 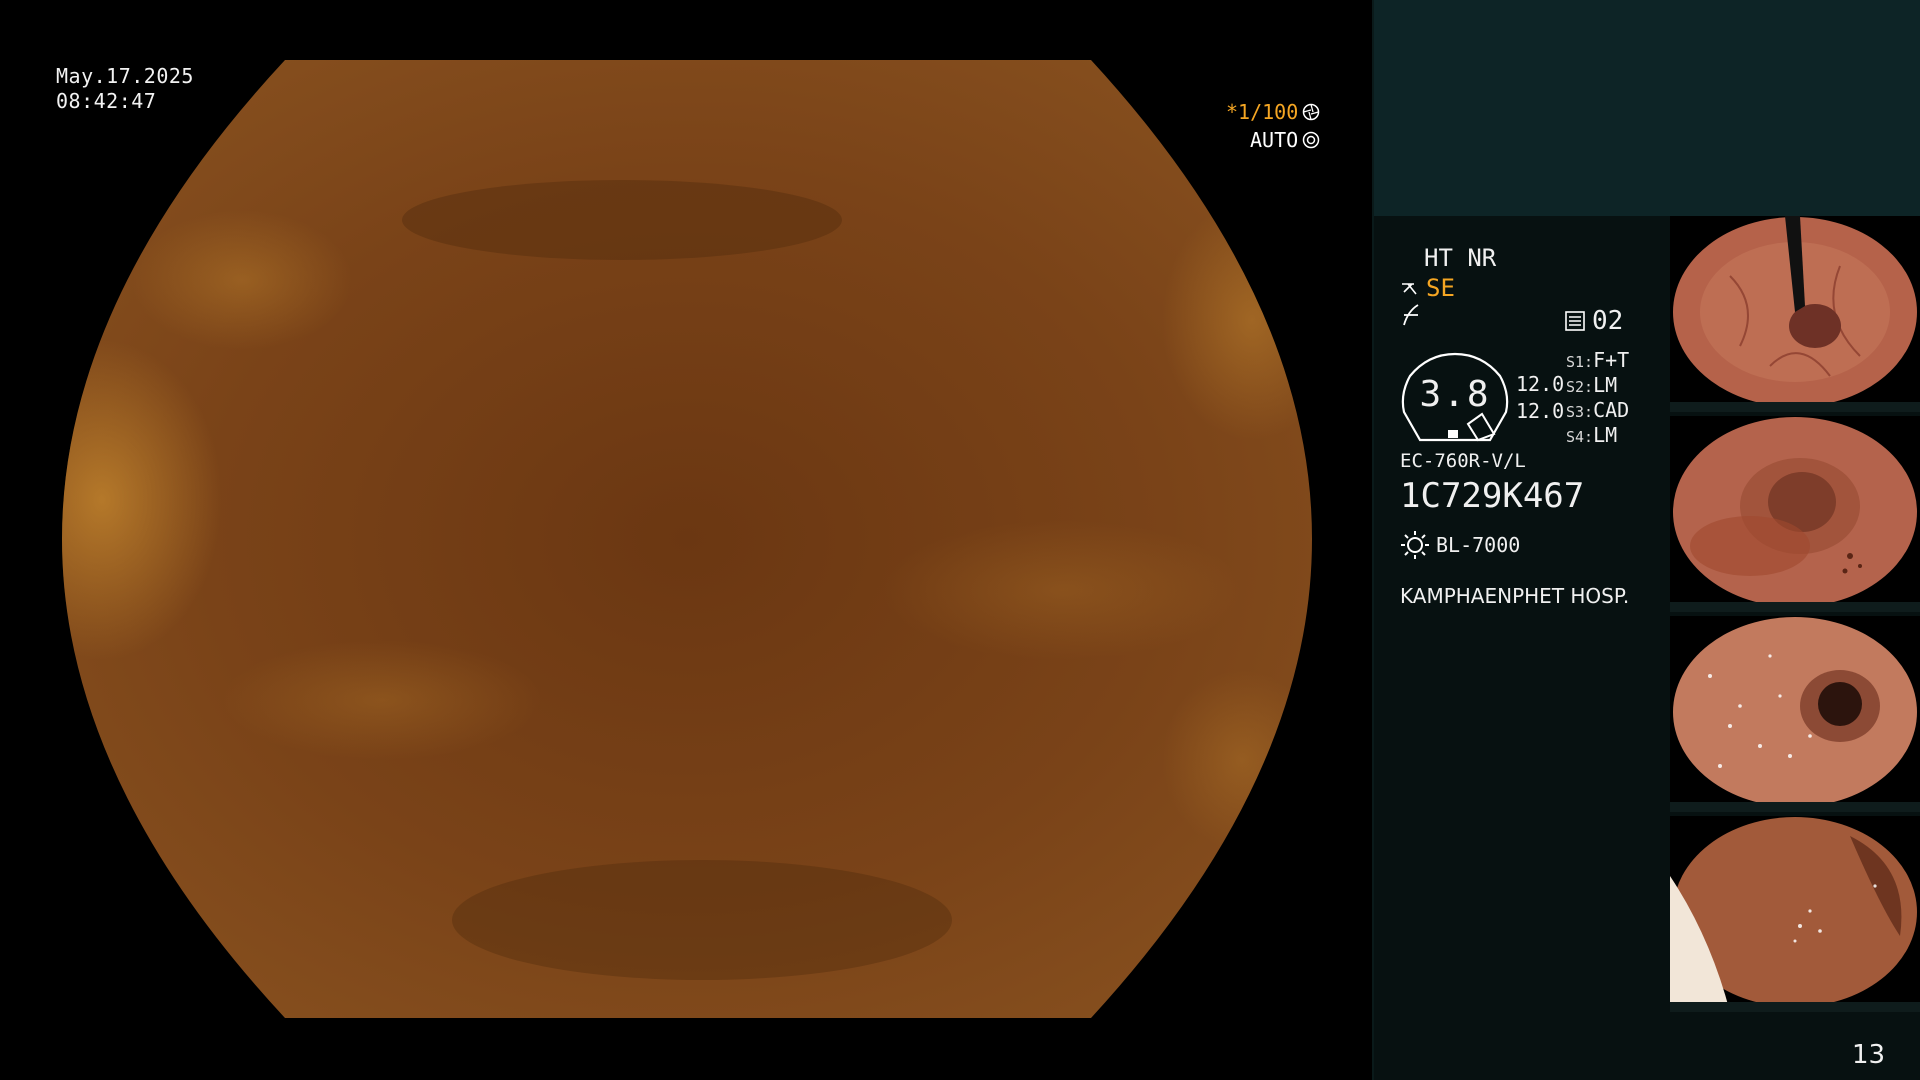 What do you see at coordinates (1611, 360) in the screenshot?
I see `switch-value: F+T` at bounding box center [1611, 360].